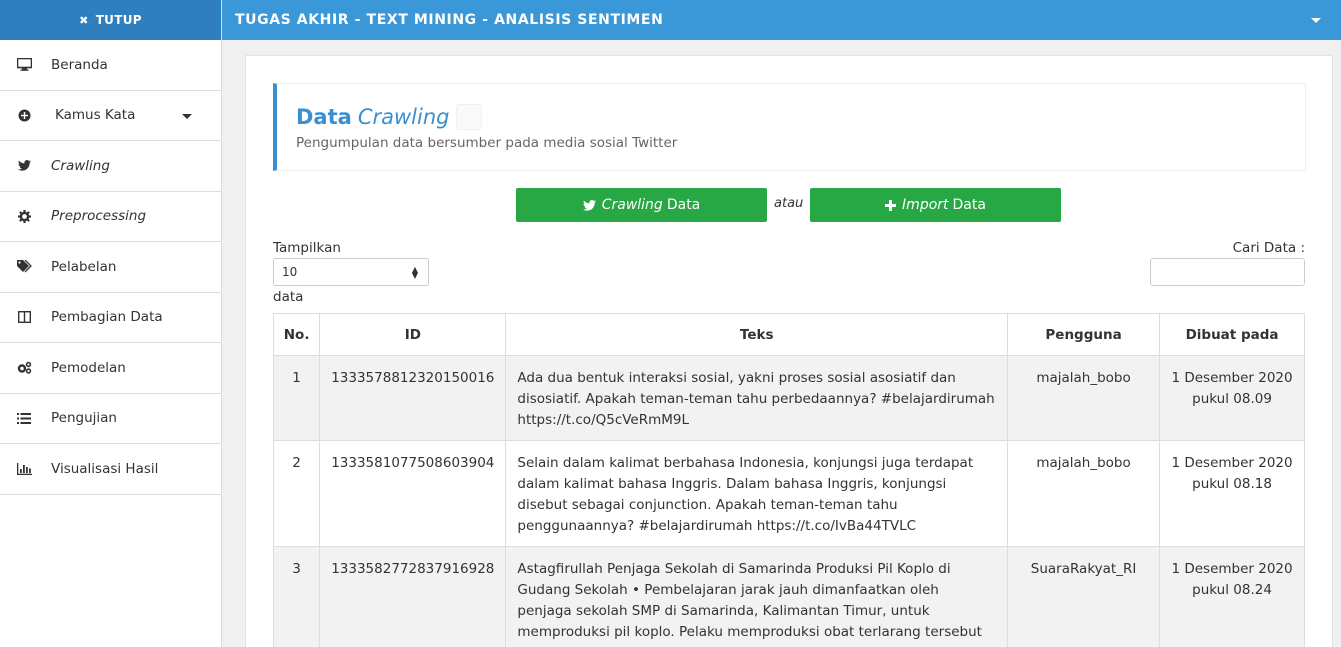  I want to click on column-header-no: No., so click(296, 334).